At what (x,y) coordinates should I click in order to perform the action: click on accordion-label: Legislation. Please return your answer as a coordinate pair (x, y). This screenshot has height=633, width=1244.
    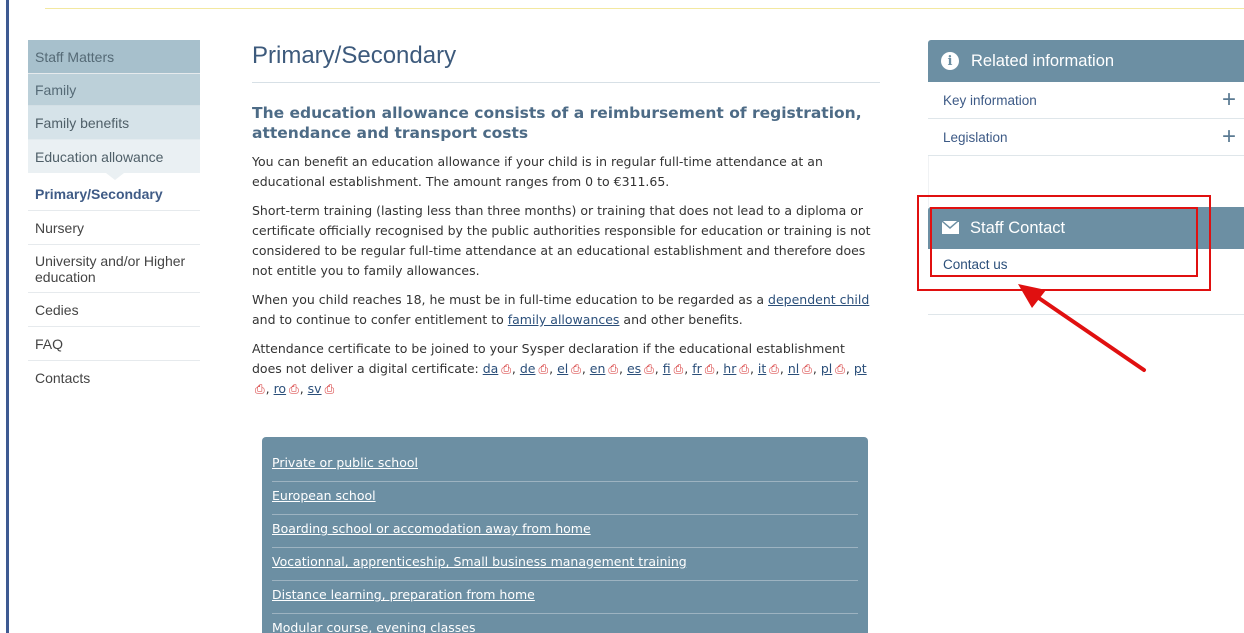
    Looking at the image, I should click on (975, 137).